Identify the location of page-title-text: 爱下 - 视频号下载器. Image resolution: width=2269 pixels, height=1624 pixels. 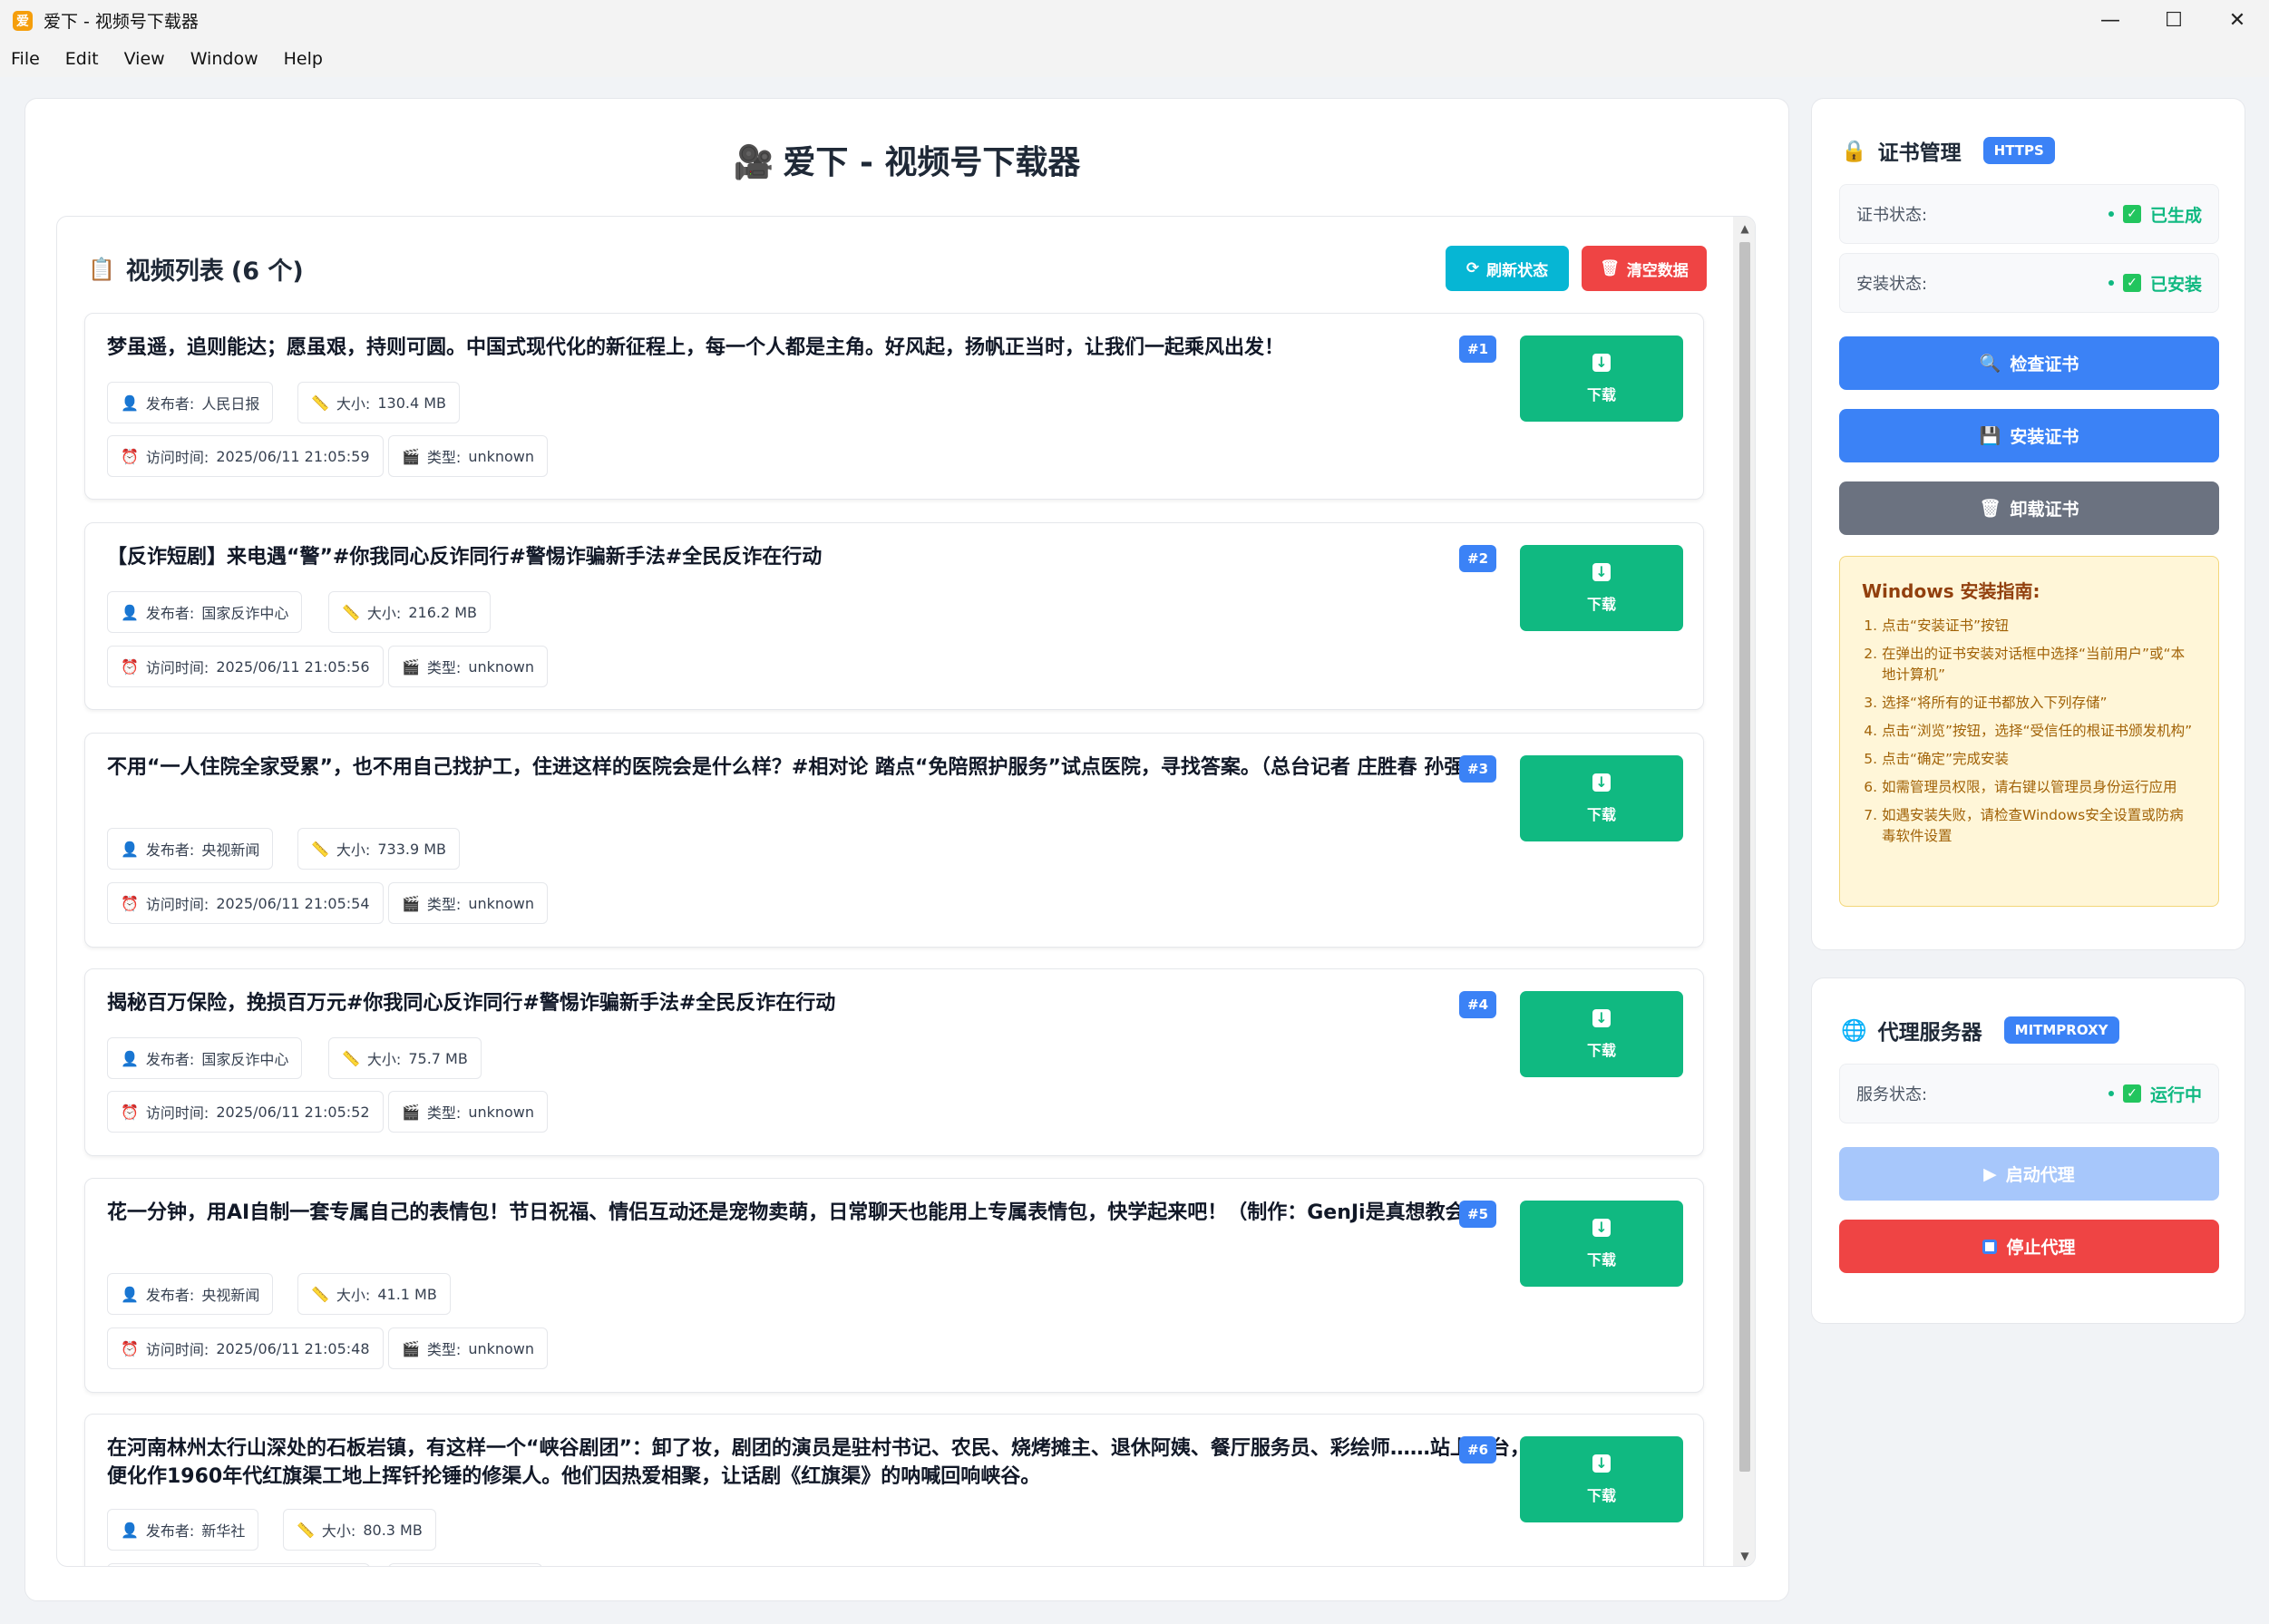
(932, 162).